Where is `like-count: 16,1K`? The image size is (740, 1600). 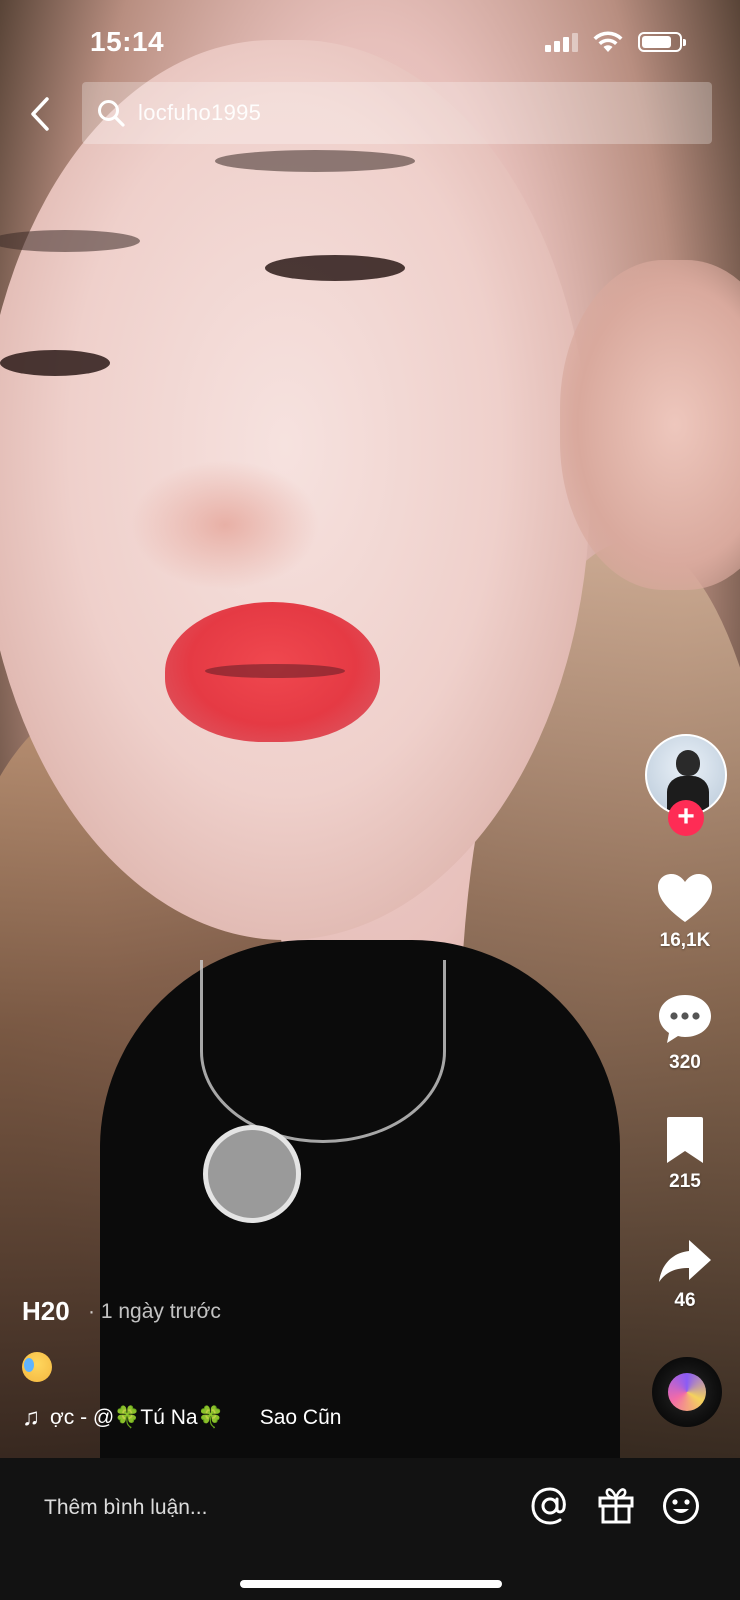
like-count: 16,1K is located at coordinates (685, 940).